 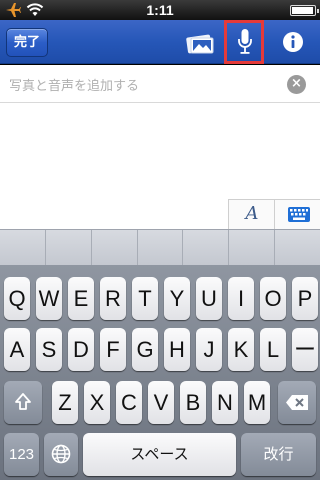 What do you see at coordinates (296, 84) in the screenshot?
I see `clear-button: ×` at bounding box center [296, 84].